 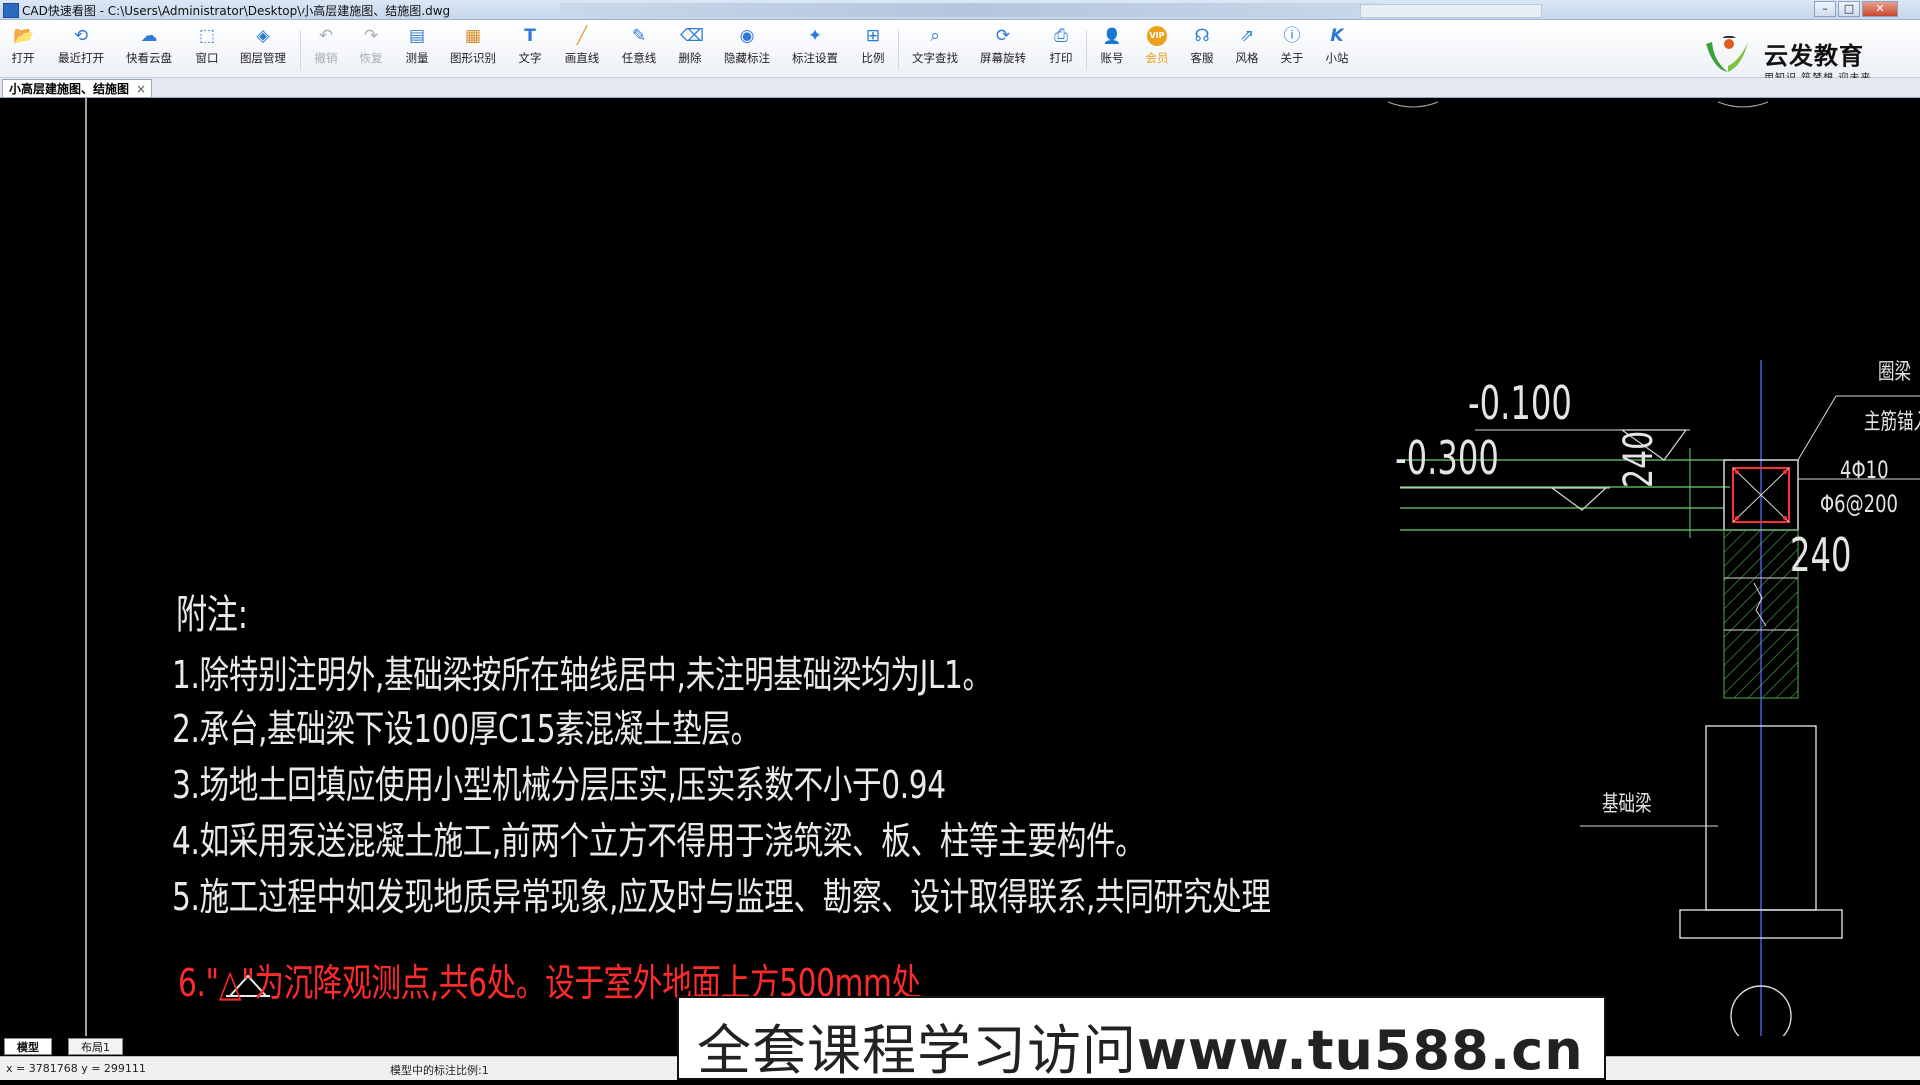 I want to click on account-button: 👤 账号, so click(x=1112, y=50).